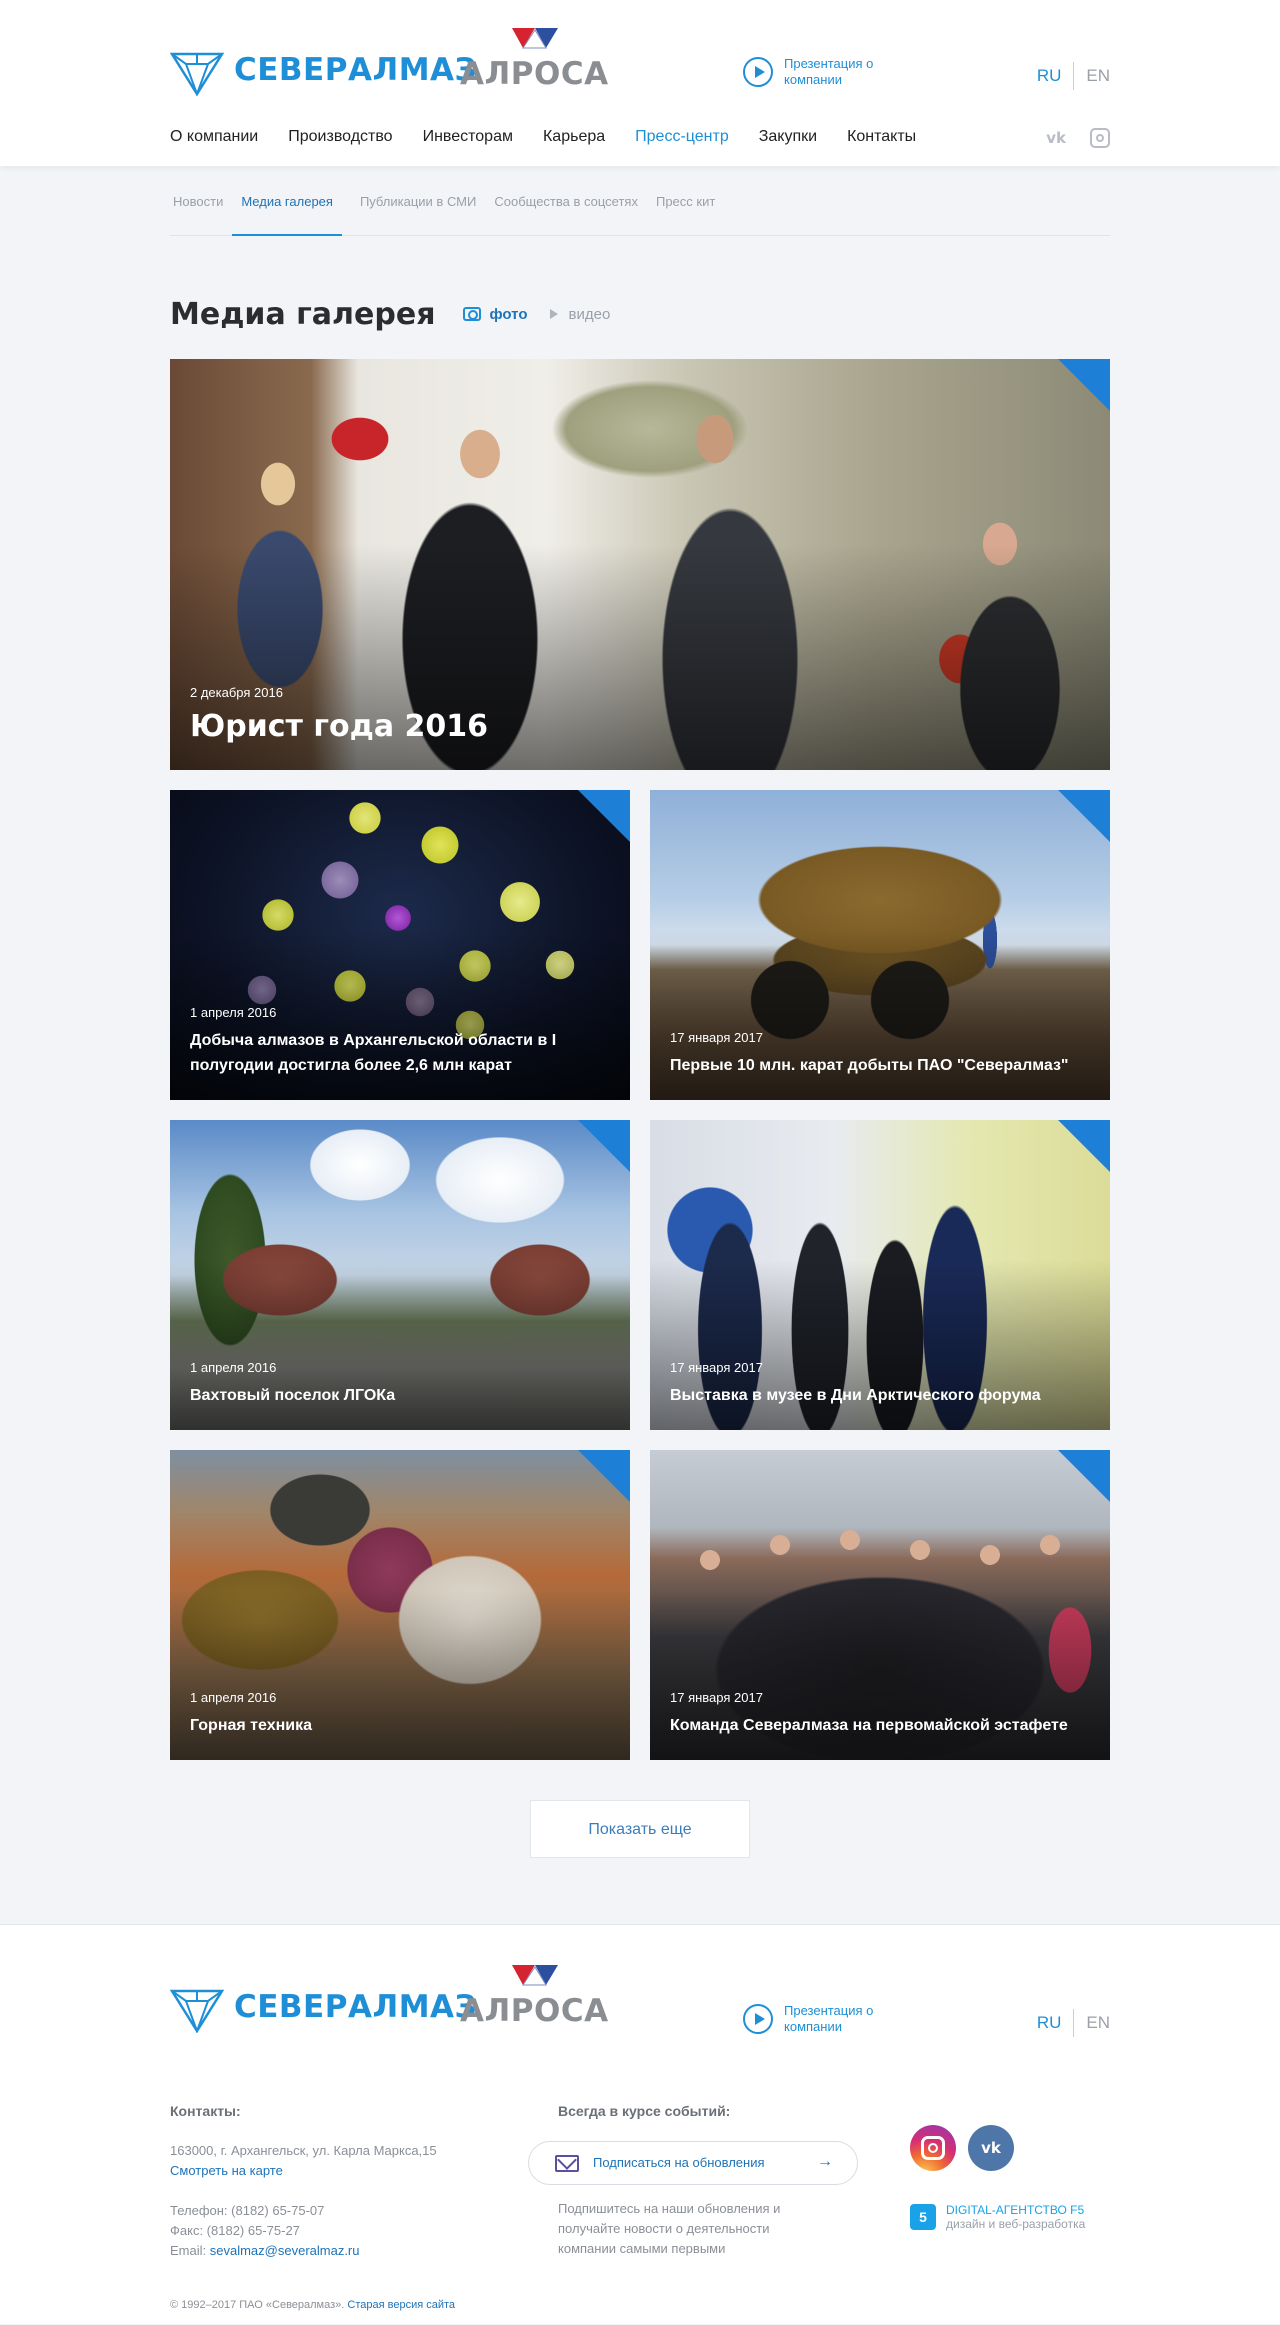 This screenshot has height=2325, width=1280. I want to click on email-link: sevalmaz@severalmaz.ru, so click(285, 2250).